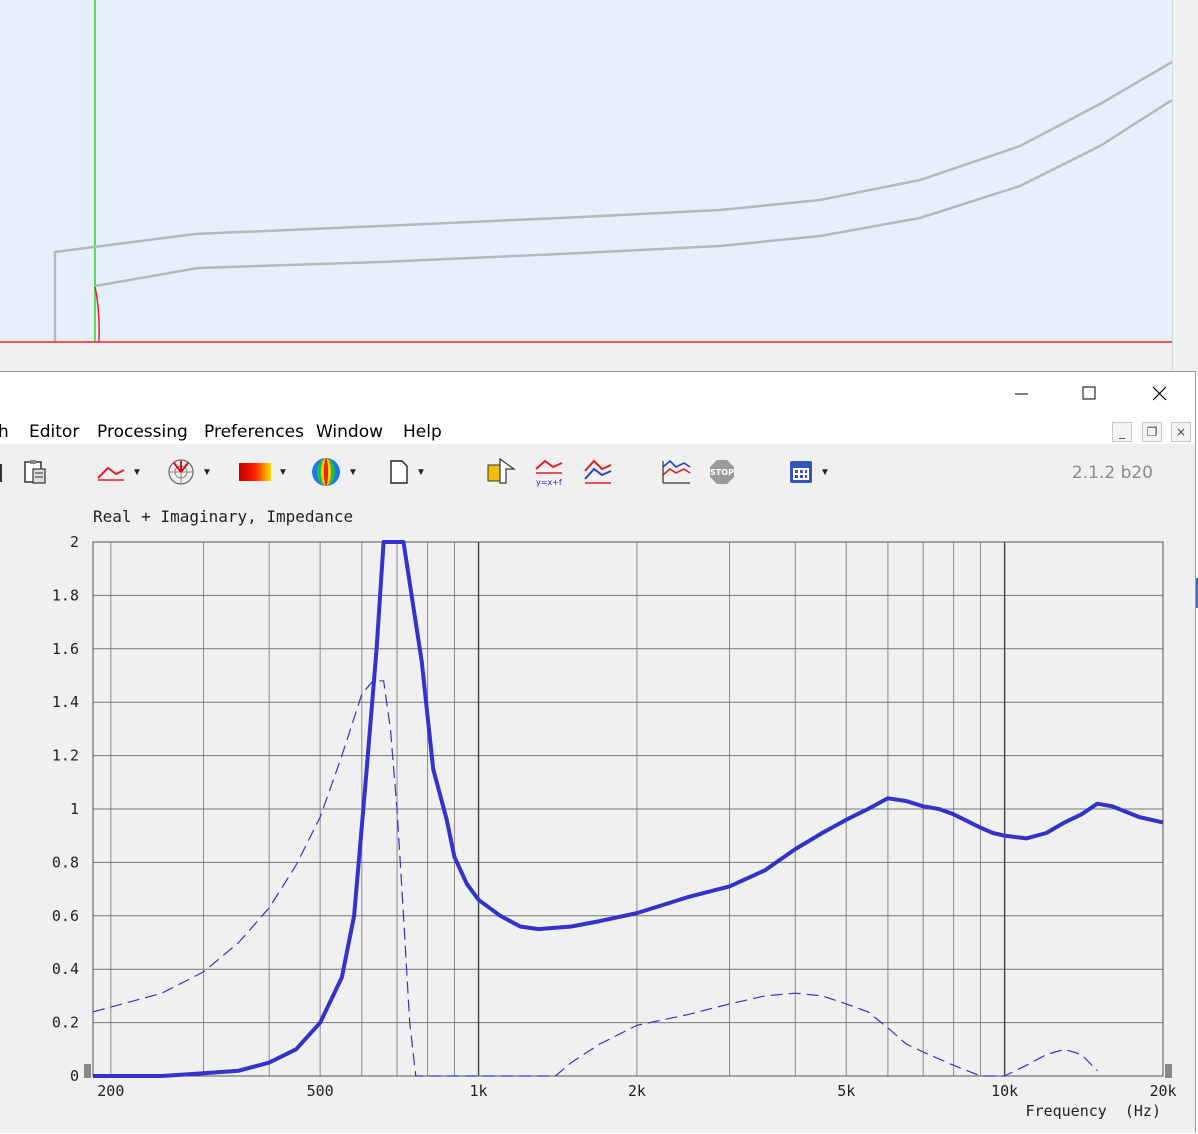  I want to click on stop-icon: STOP, so click(722, 472).